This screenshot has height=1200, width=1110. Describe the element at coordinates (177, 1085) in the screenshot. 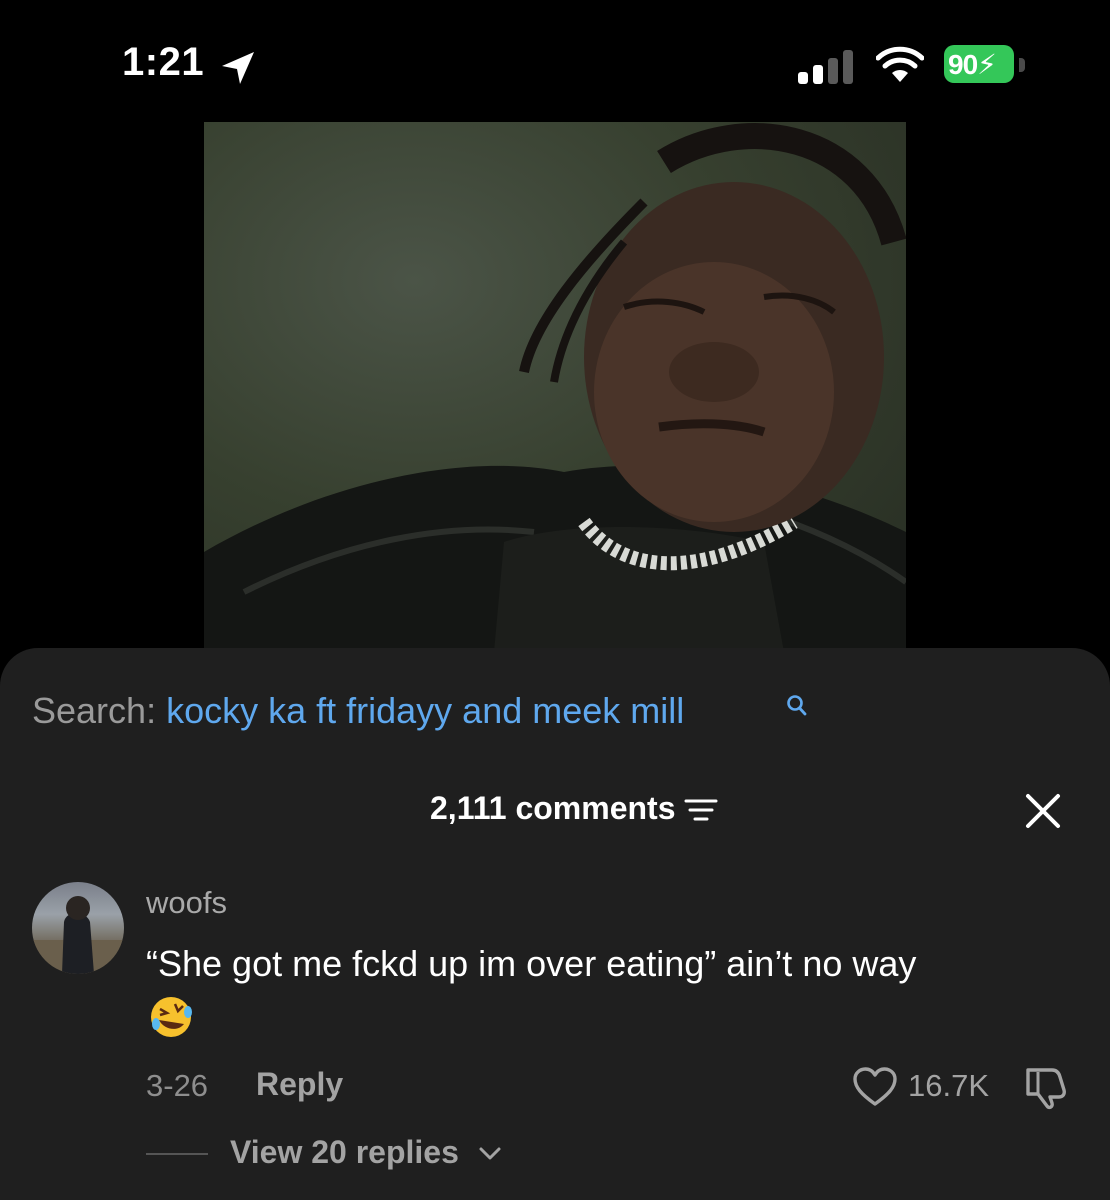

I see `comment-date: 3-26` at that location.